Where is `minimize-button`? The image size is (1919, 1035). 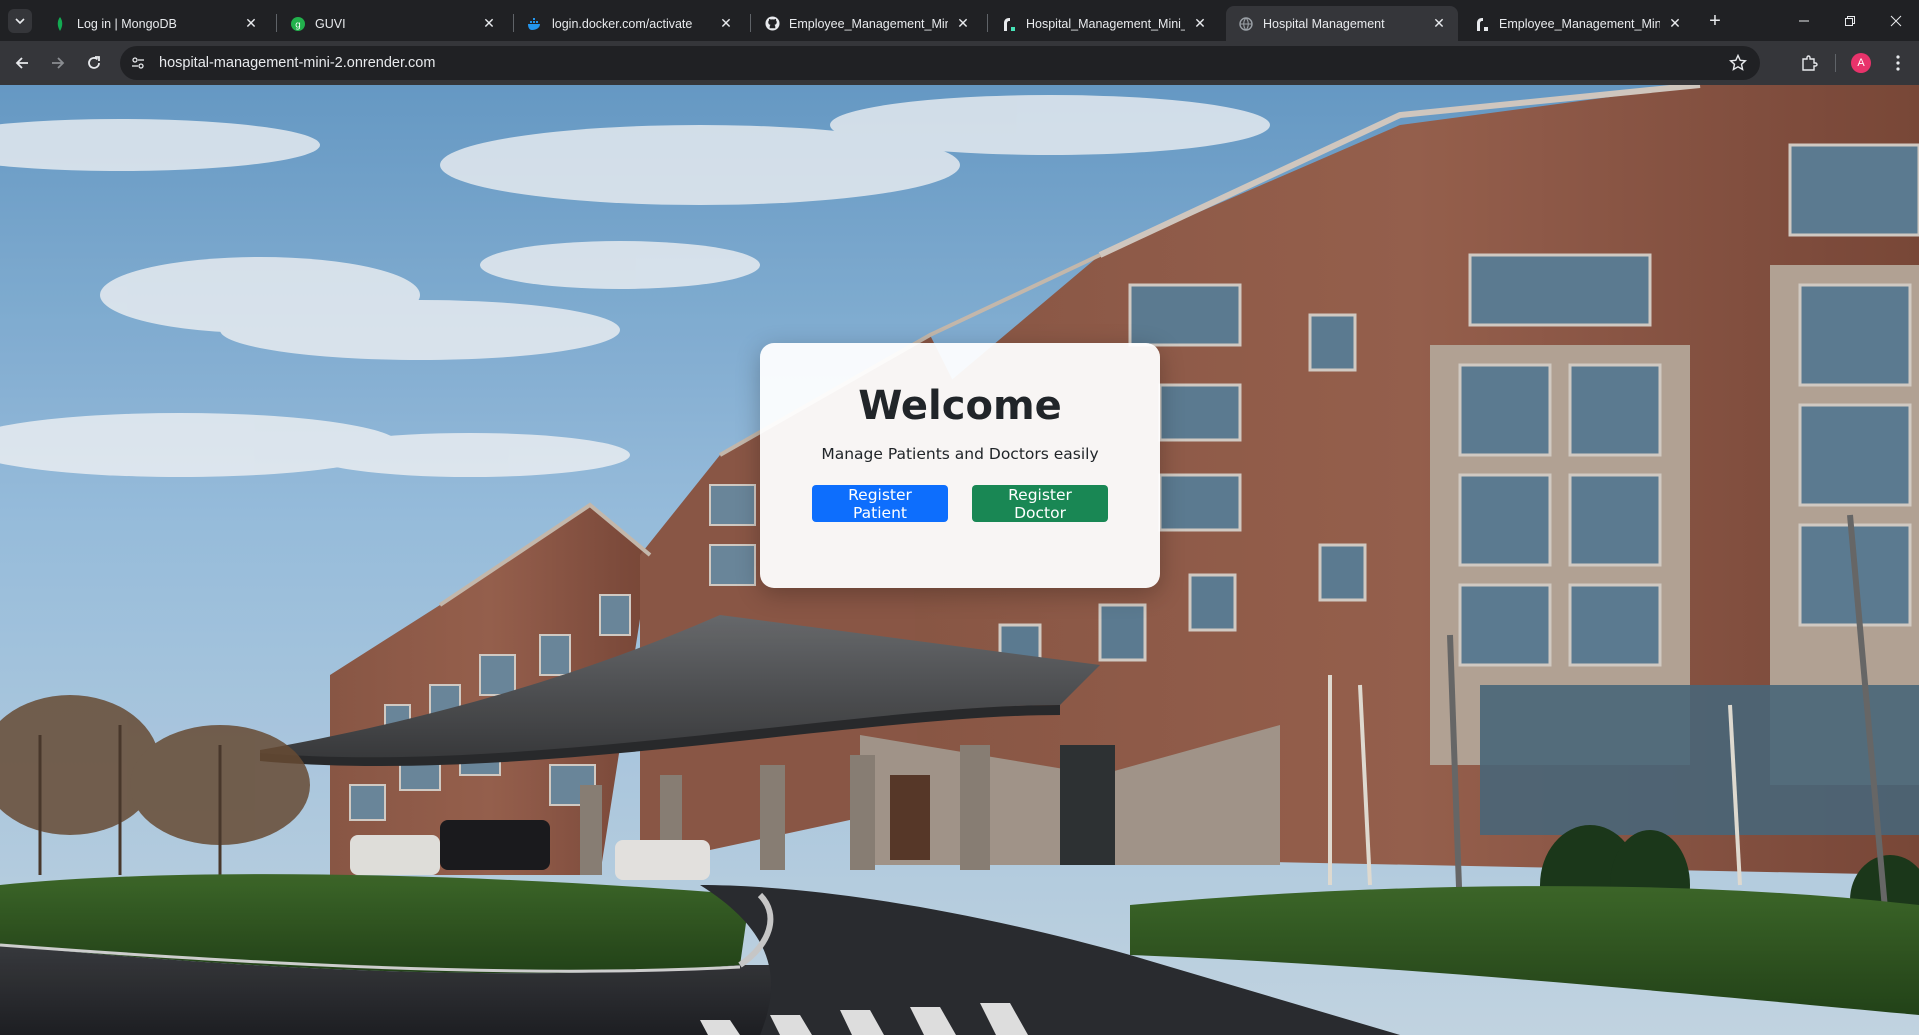 minimize-button is located at coordinates (1804, 20).